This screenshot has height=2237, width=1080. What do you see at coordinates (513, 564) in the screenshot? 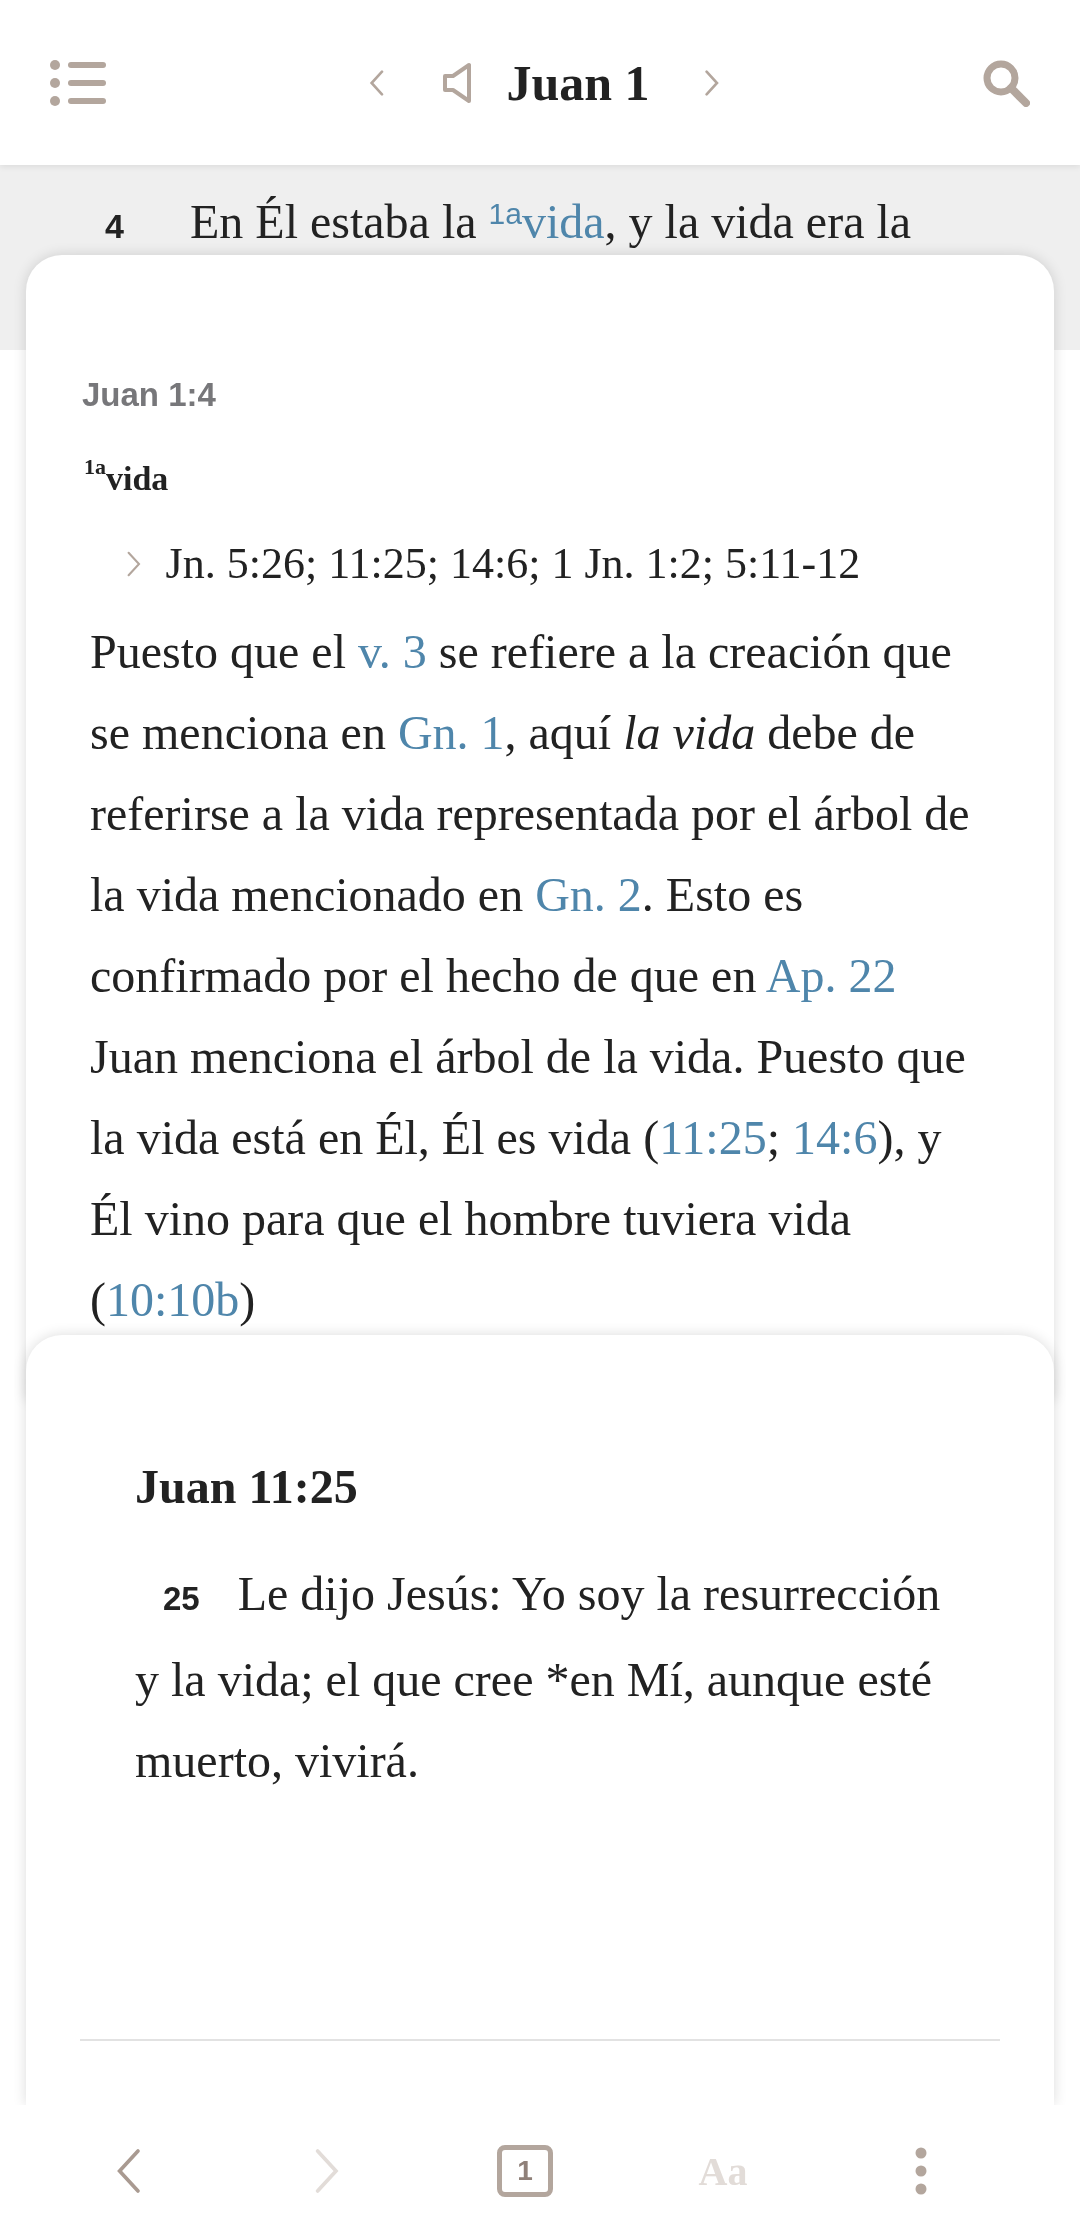
I see `cross-references: Jn. 5:26; 11:25; 14:6; 1 Jn. 1:2; 5:11-12` at bounding box center [513, 564].